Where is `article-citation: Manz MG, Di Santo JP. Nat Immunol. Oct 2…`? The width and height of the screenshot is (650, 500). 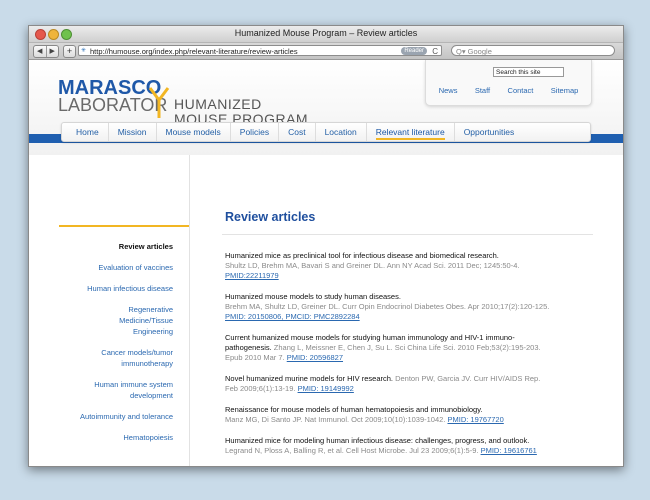 article-citation: Manz MG, Di Santo JP. Nat Immunol. Oct 2… is located at coordinates (335, 419).